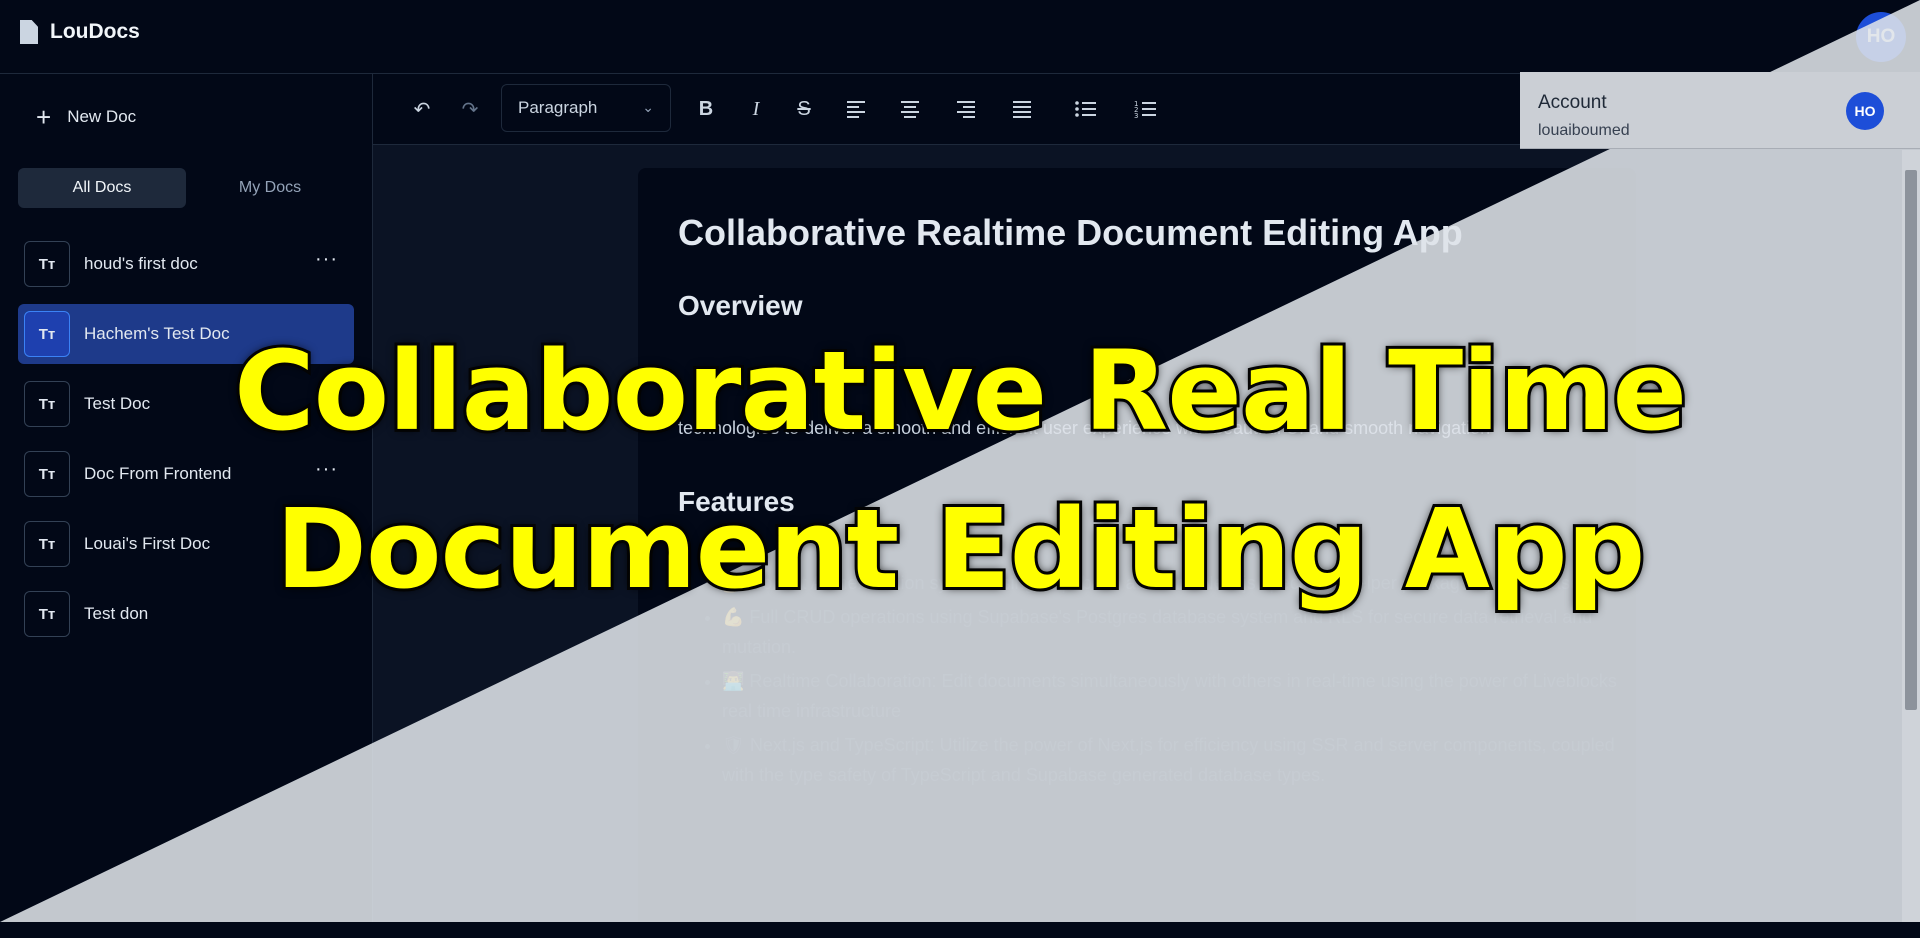 The width and height of the screenshot is (1920, 938). Describe the element at coordinates (95, 31) in the screenshot. I see `app-title: LouDocs` at that location.